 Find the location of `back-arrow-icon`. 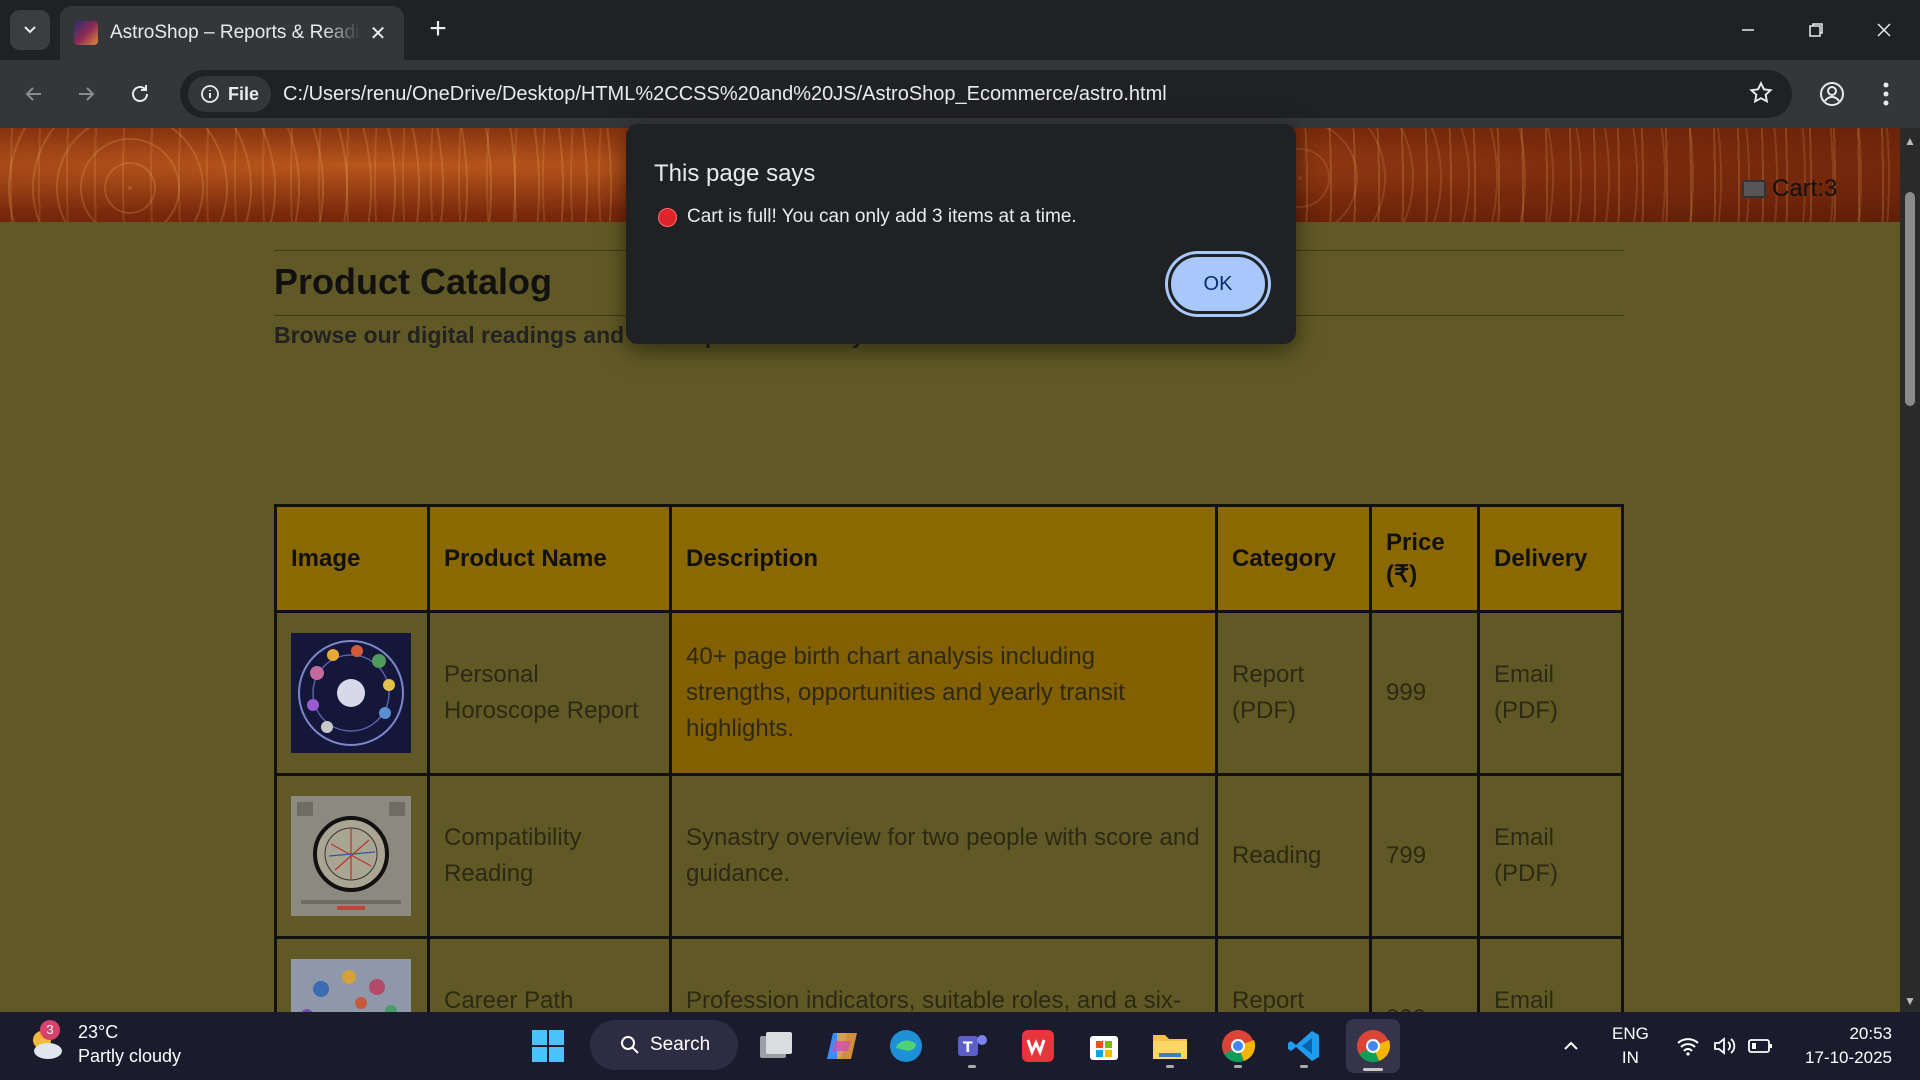

back-arrow-icon is located at coordinates (33, 94).